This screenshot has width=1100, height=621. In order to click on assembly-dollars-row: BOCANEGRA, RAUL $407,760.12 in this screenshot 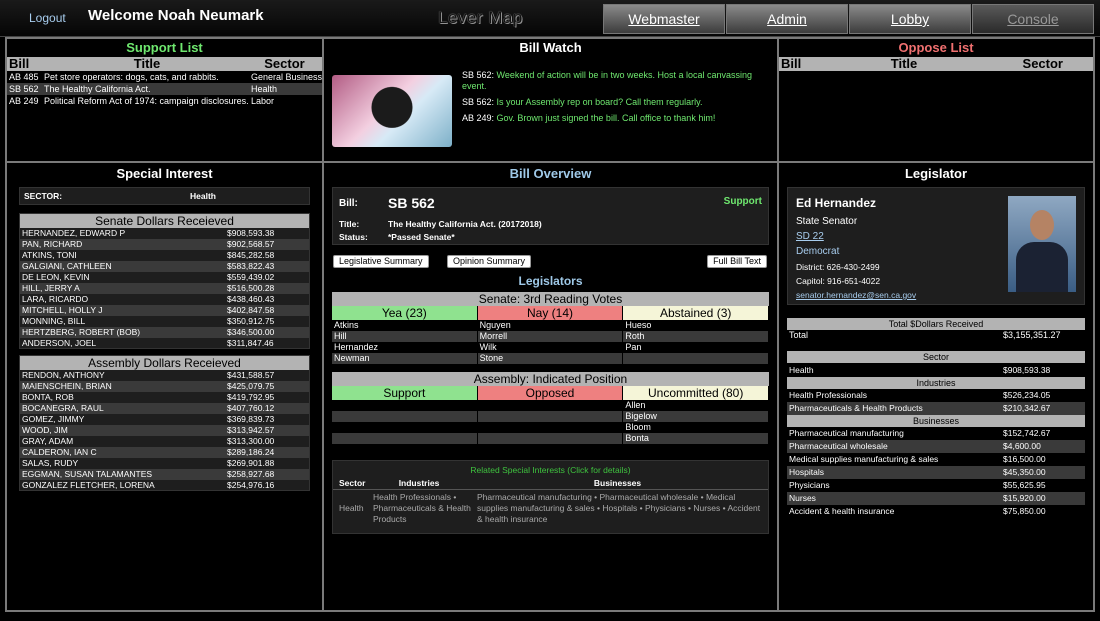, I will do `click(164, 408)`.